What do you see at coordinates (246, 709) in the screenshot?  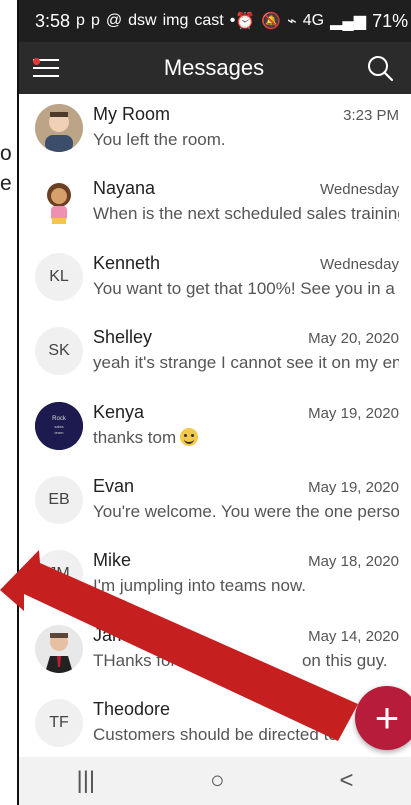 I see `message-top-row: Theodore` at bounding box center [246, 709].